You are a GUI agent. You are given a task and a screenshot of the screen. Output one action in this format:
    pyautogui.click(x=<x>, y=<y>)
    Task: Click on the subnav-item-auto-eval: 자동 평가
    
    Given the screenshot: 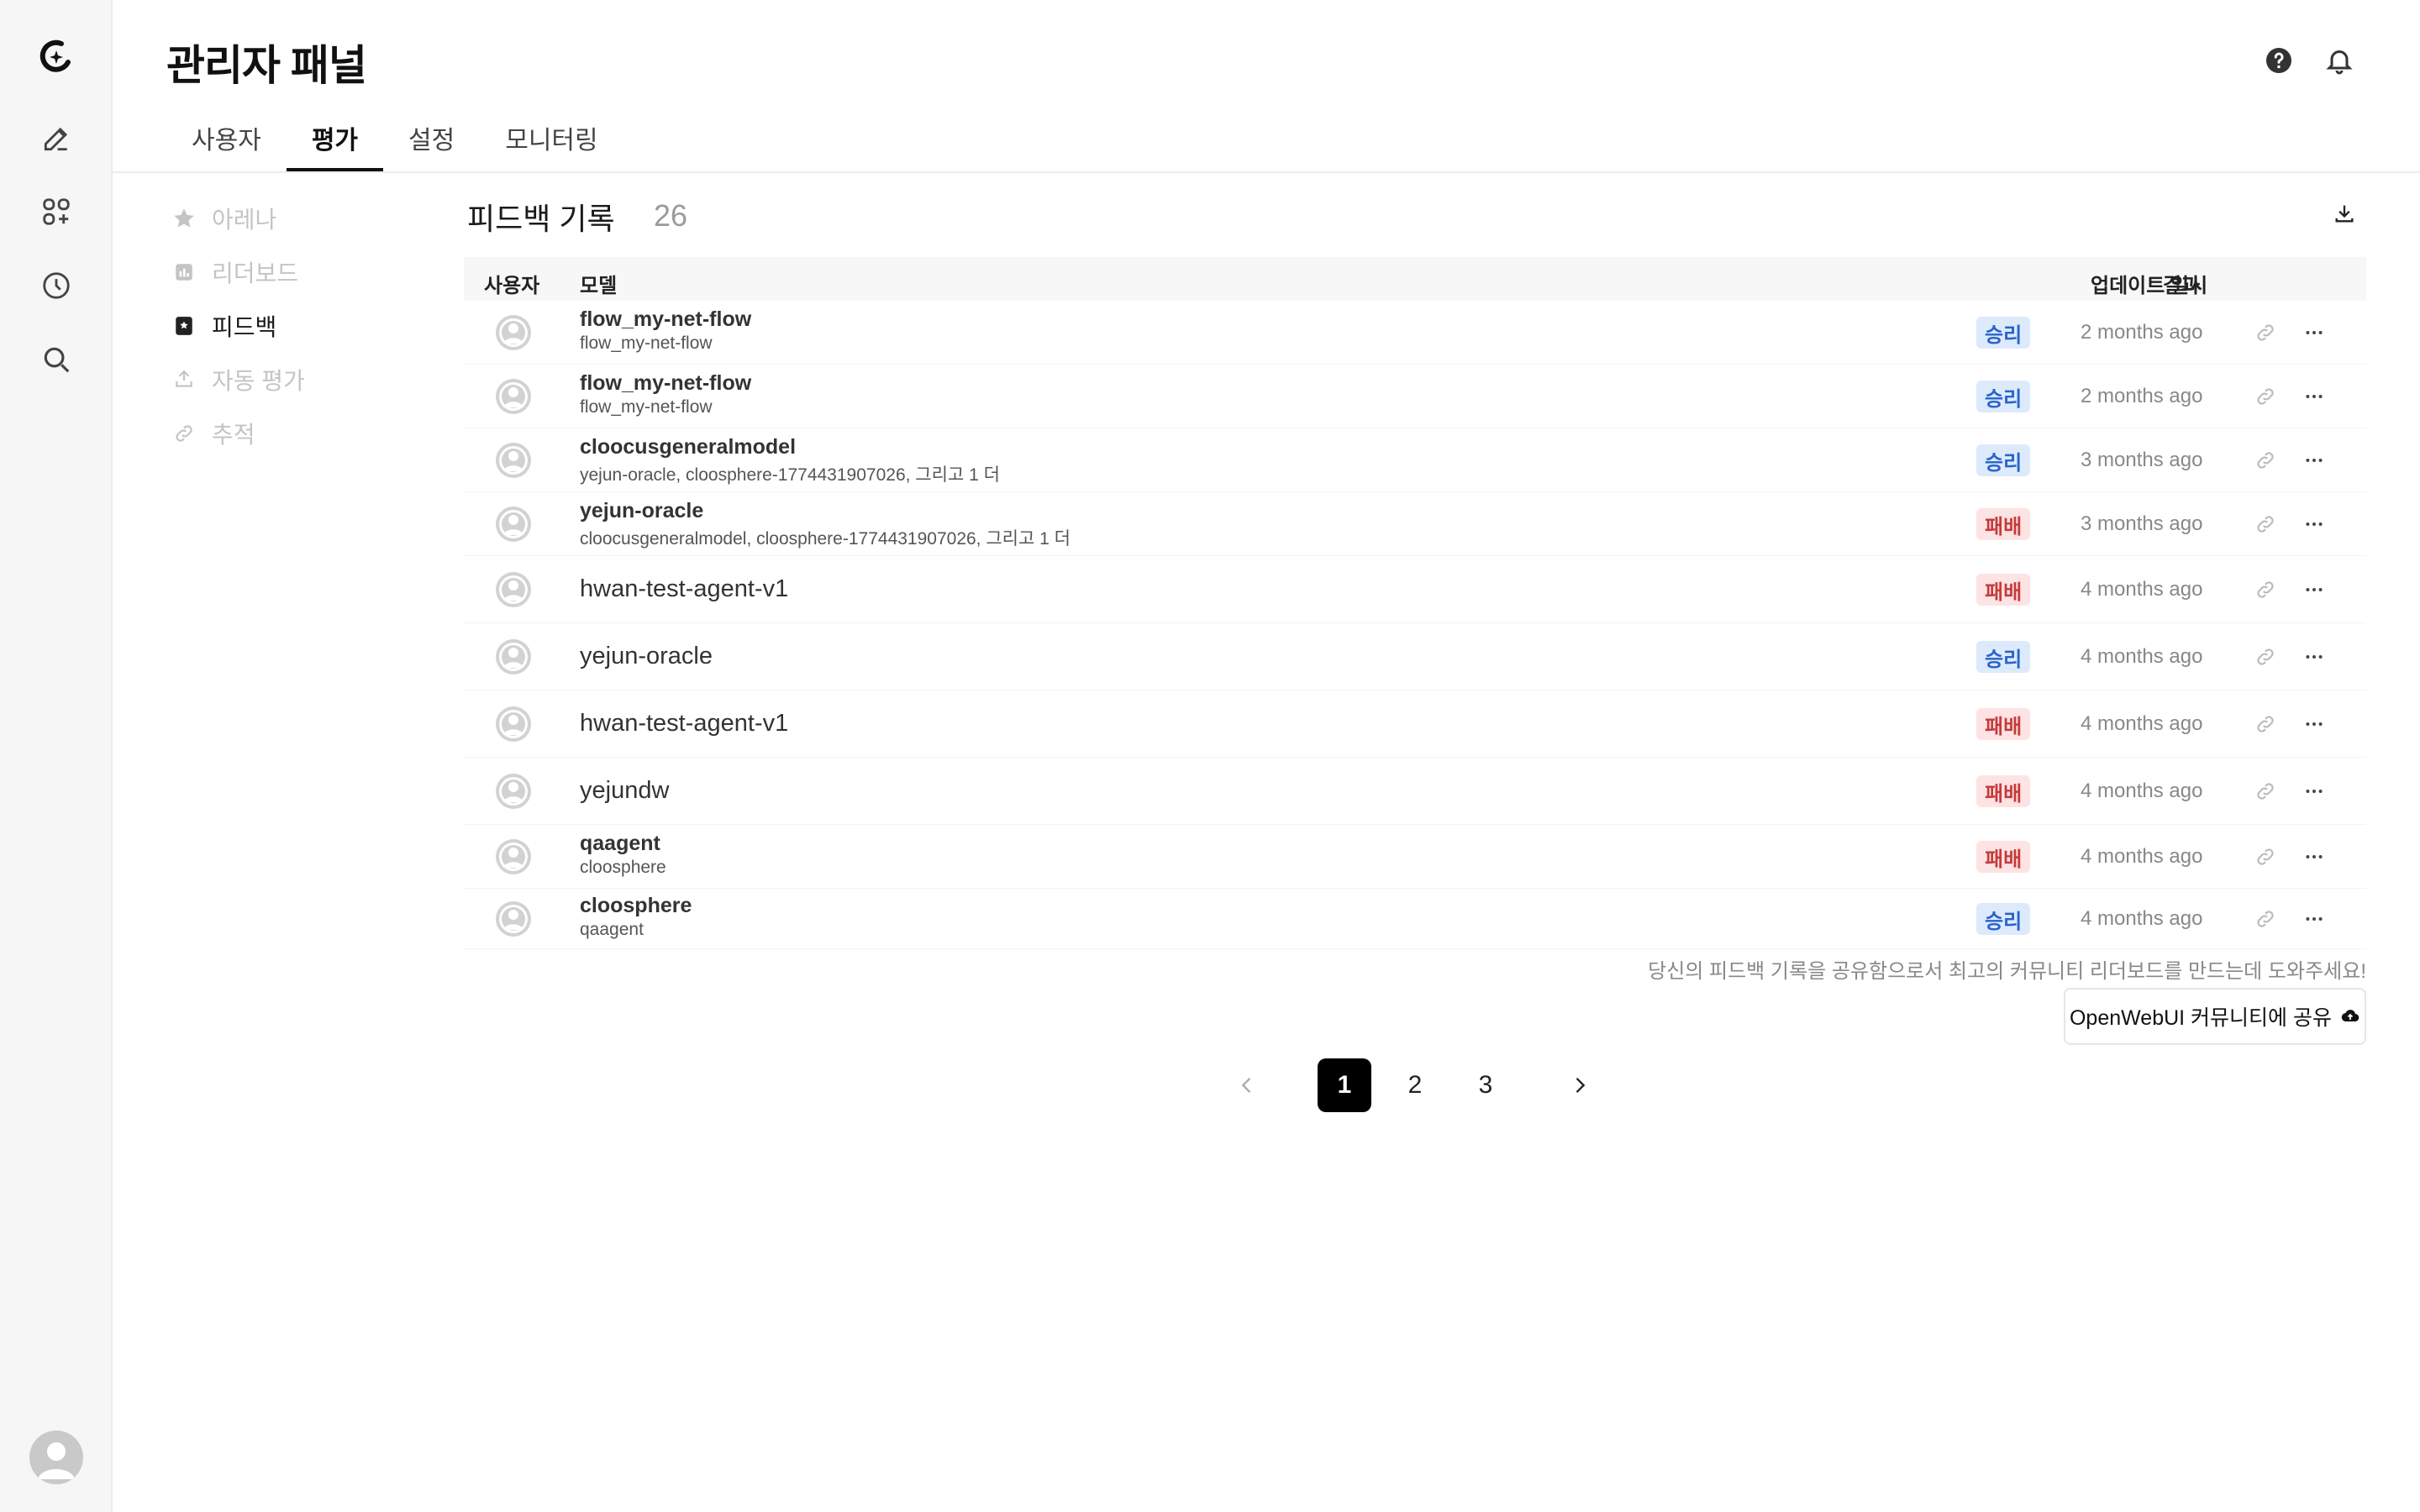 What is the action you would take?
    pyautogui.click(x=238, y=380)
    